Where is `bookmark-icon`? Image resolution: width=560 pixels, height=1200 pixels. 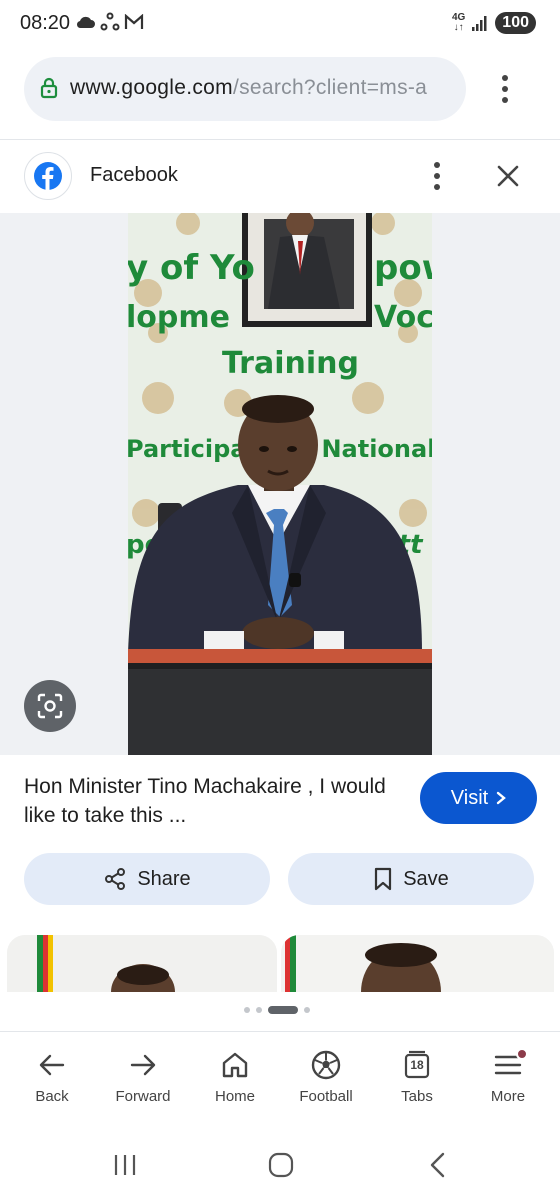 bookmark-icon is located at coordinates (383, 879).